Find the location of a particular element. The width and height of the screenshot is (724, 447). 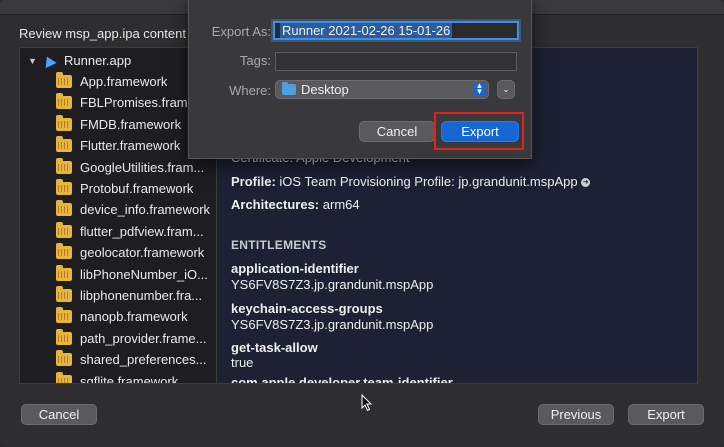

export-as-value: Runner 2021-02-26 15-01-26 is located at coordinates (366, 30).